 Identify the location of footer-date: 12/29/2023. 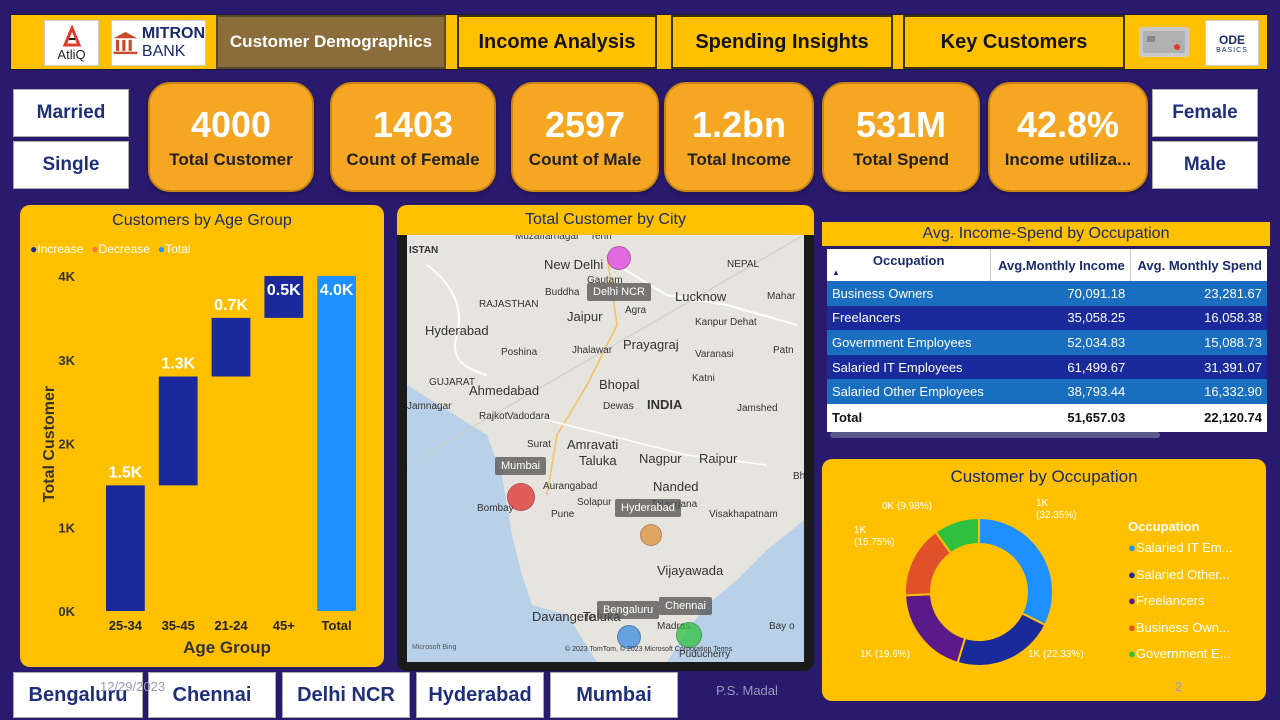
(133, 686).